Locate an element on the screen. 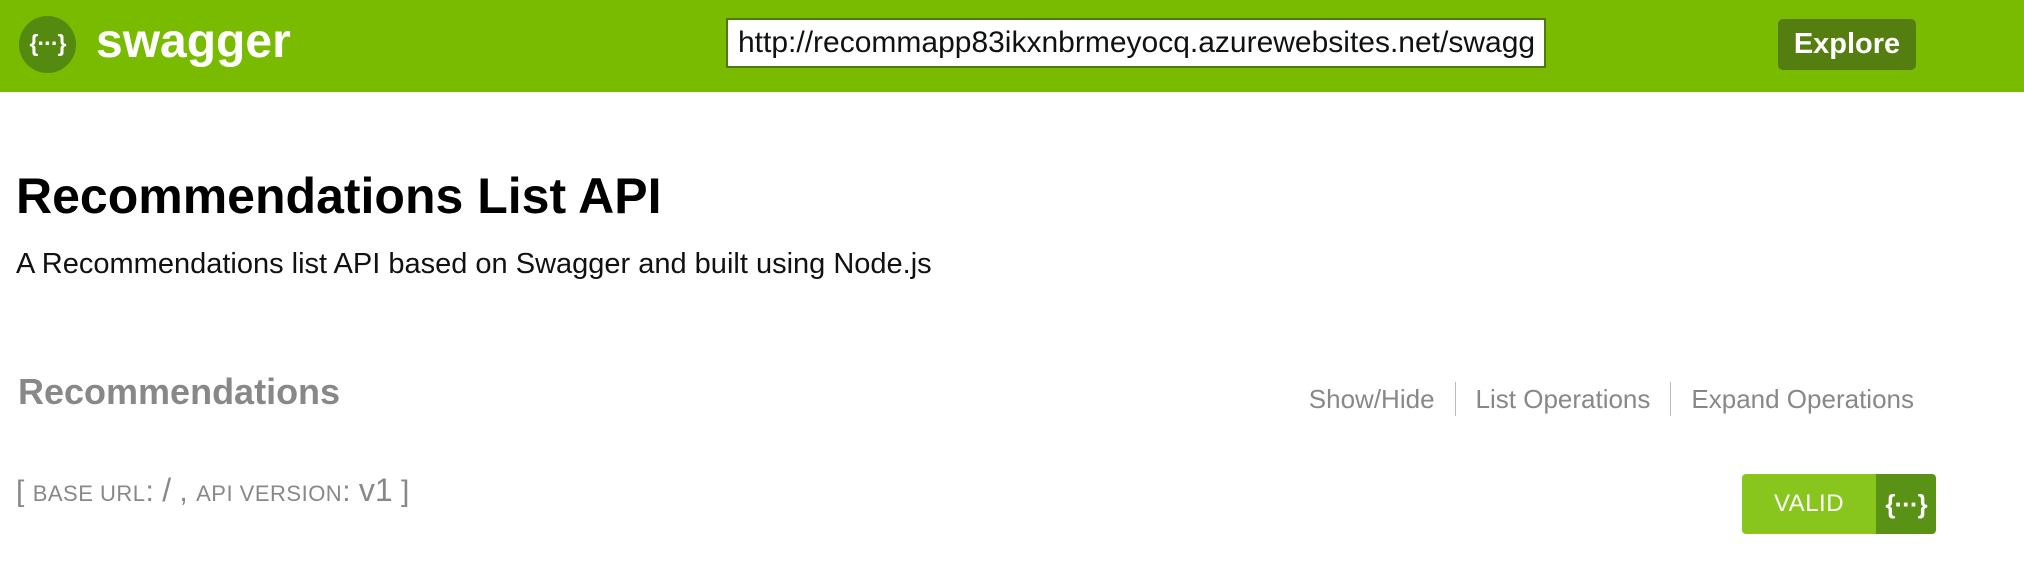  base-url-label: BASE URL is located at coordinates (89, 493).